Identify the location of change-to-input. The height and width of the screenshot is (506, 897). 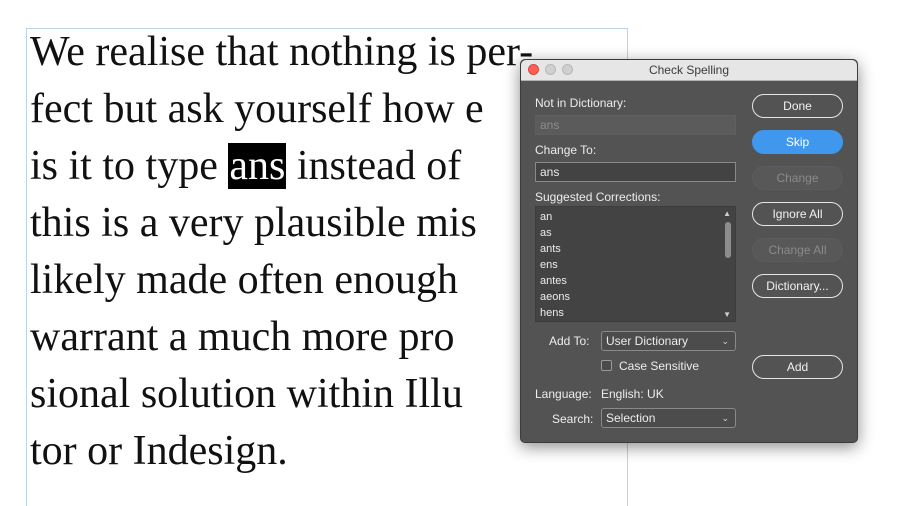
(635, 172).